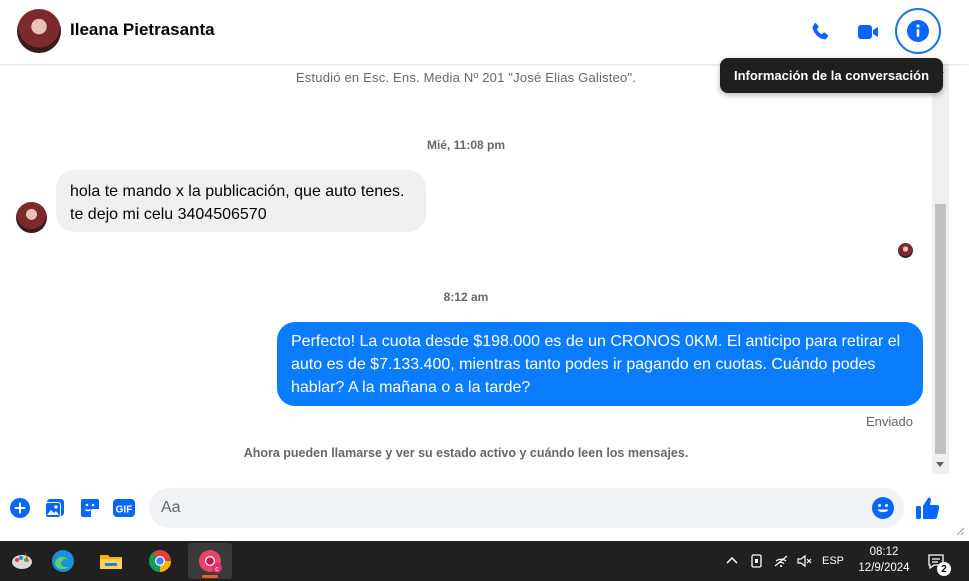 The width and height of the screenshot is (969, 581). Describe the element at coordinates (889, 421) in the screenshot. I see `message-status: Enviado` at that location.